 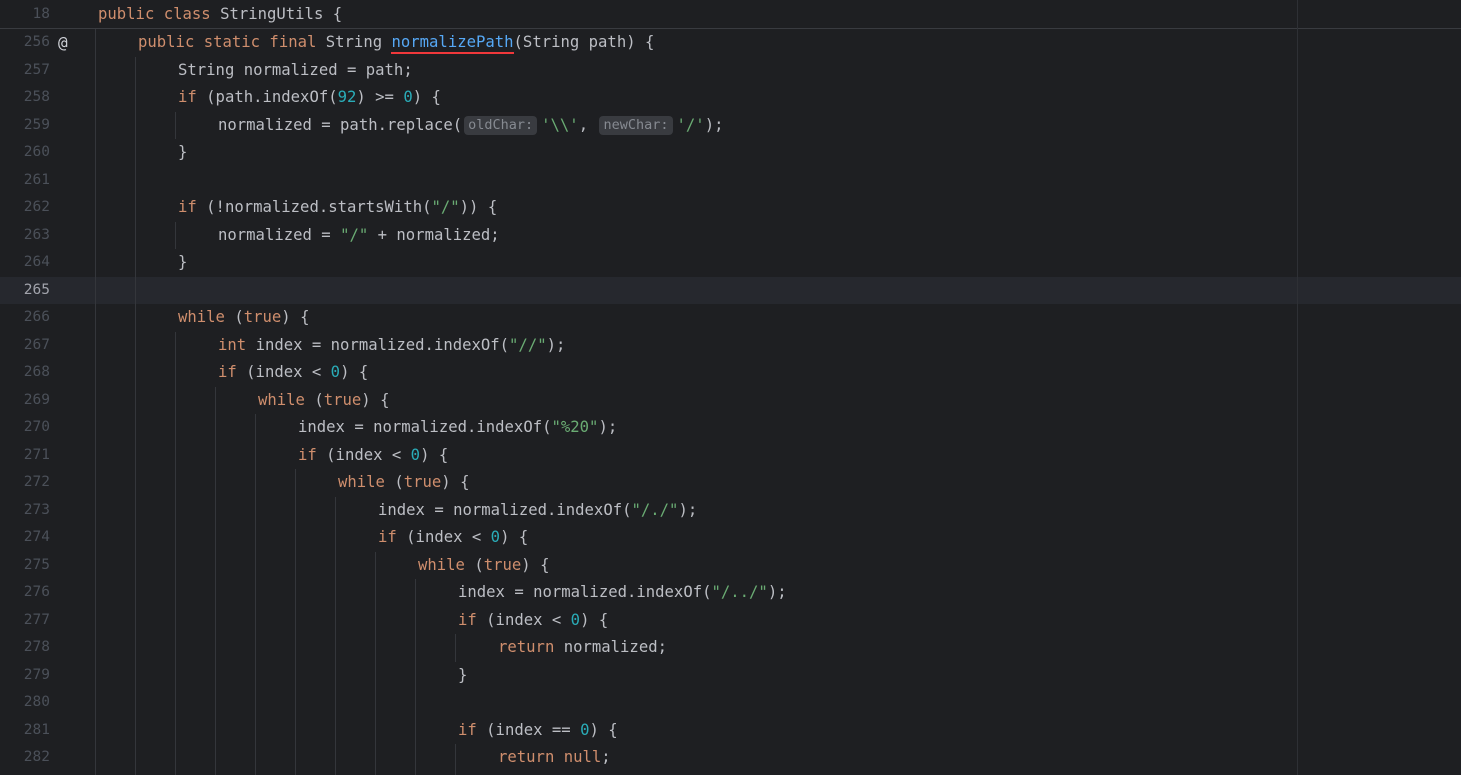 What do you see at coordinates (582, 648) in the screenshot?
I see `code-line-content: return normalized;` at bounding box center [582, 648].